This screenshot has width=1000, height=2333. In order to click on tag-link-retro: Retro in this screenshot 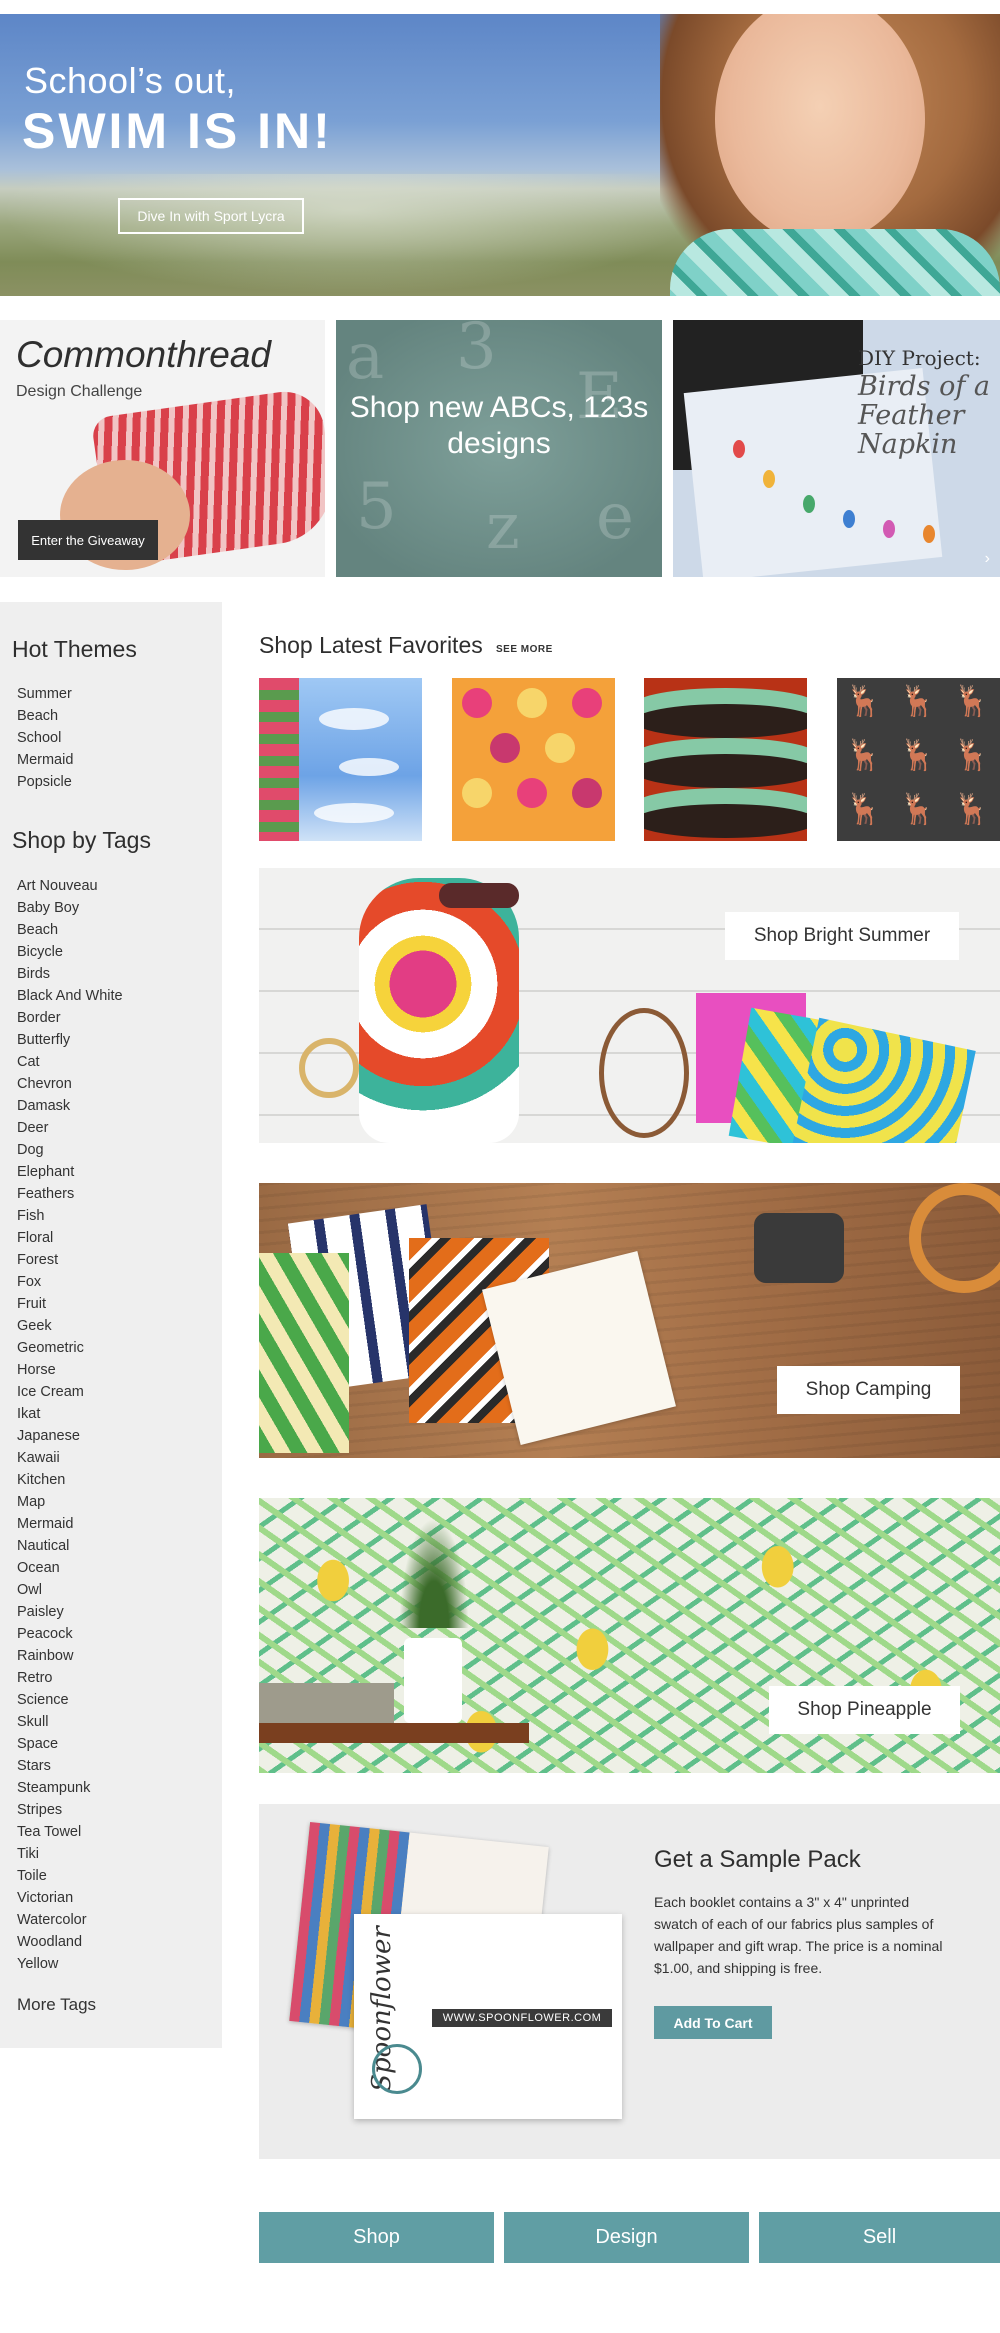, I will do `click(70, 1678)`.